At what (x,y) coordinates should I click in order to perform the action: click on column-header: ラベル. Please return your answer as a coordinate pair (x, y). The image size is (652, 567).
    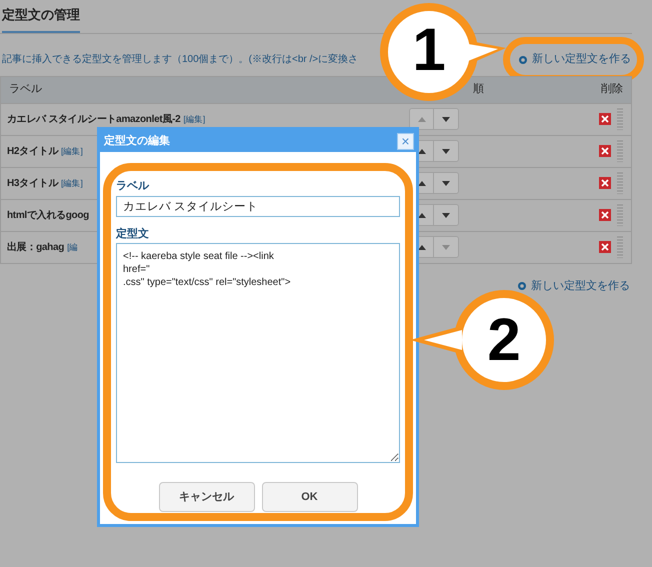
    Looking at the image, I should click on (26, 90).